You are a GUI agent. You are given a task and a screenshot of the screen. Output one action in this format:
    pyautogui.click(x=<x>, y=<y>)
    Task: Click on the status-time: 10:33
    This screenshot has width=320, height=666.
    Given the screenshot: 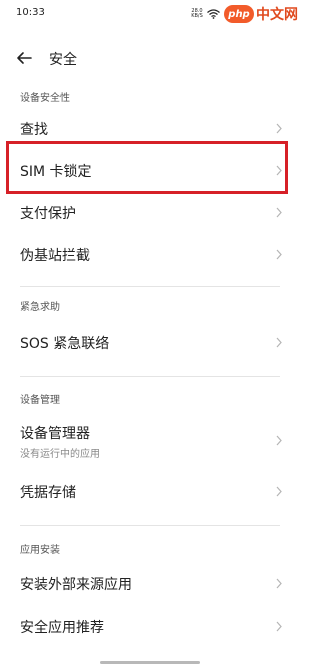 What is the action you would take?
    pyautogui.click(x=30, y=12)
    